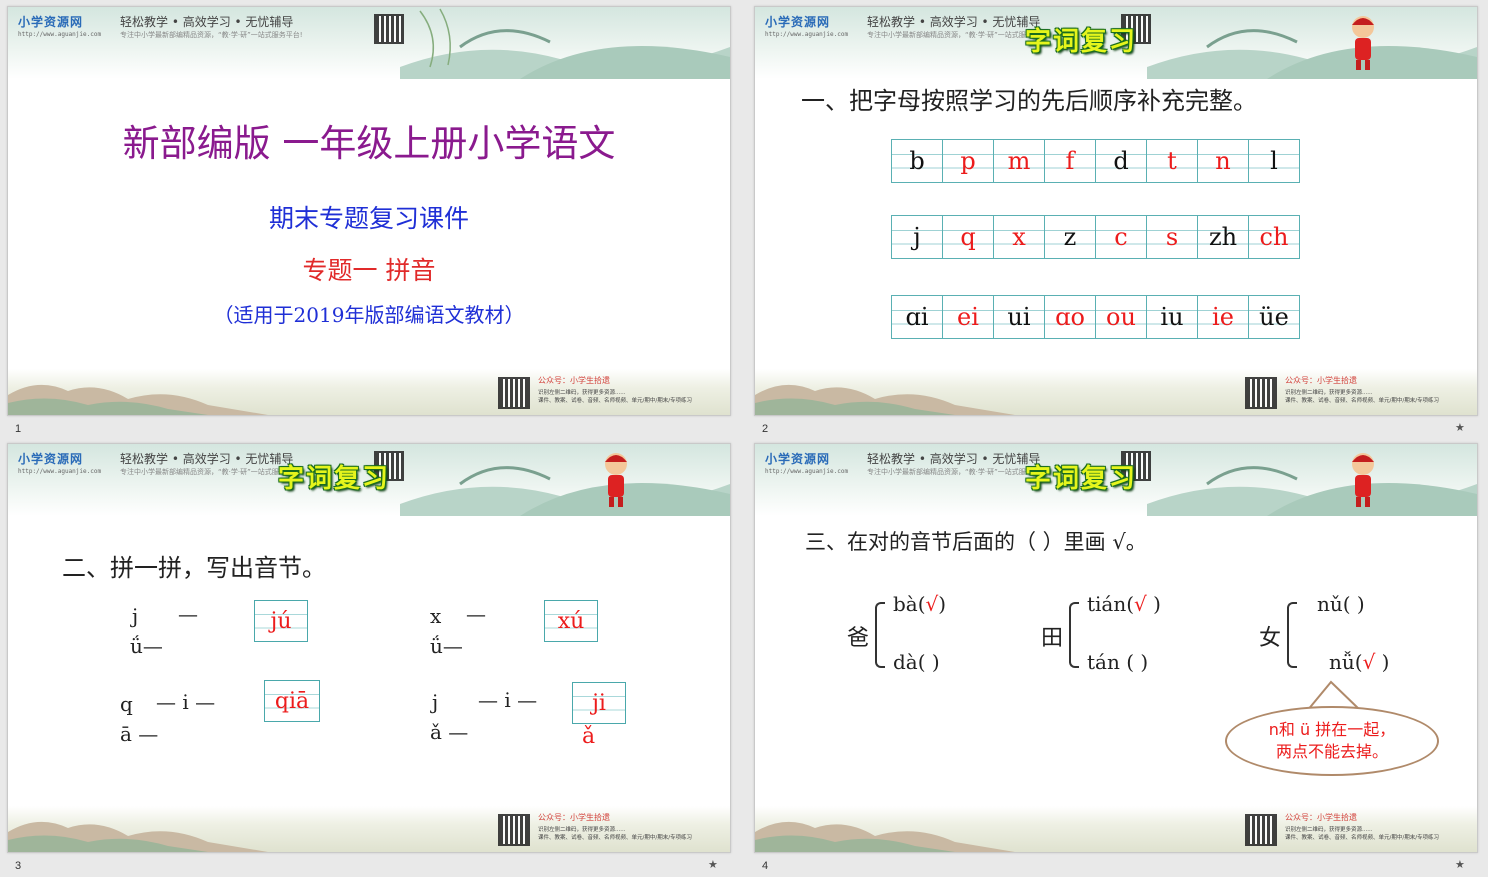 The width and height of the screenshot is (1488, 877). I want to click on letter-cell: zh, so click(1223, 237).